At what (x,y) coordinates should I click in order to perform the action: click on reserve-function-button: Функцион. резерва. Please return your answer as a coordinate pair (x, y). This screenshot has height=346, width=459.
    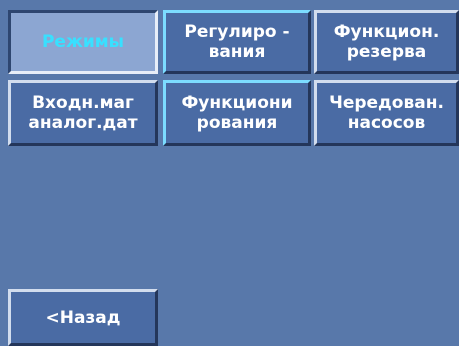
    Looking at the image, I should click on (386, 42).